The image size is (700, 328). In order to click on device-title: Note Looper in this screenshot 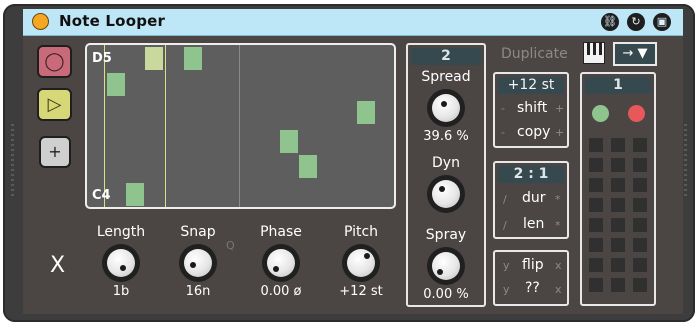, I will do `click(112, 21)`.